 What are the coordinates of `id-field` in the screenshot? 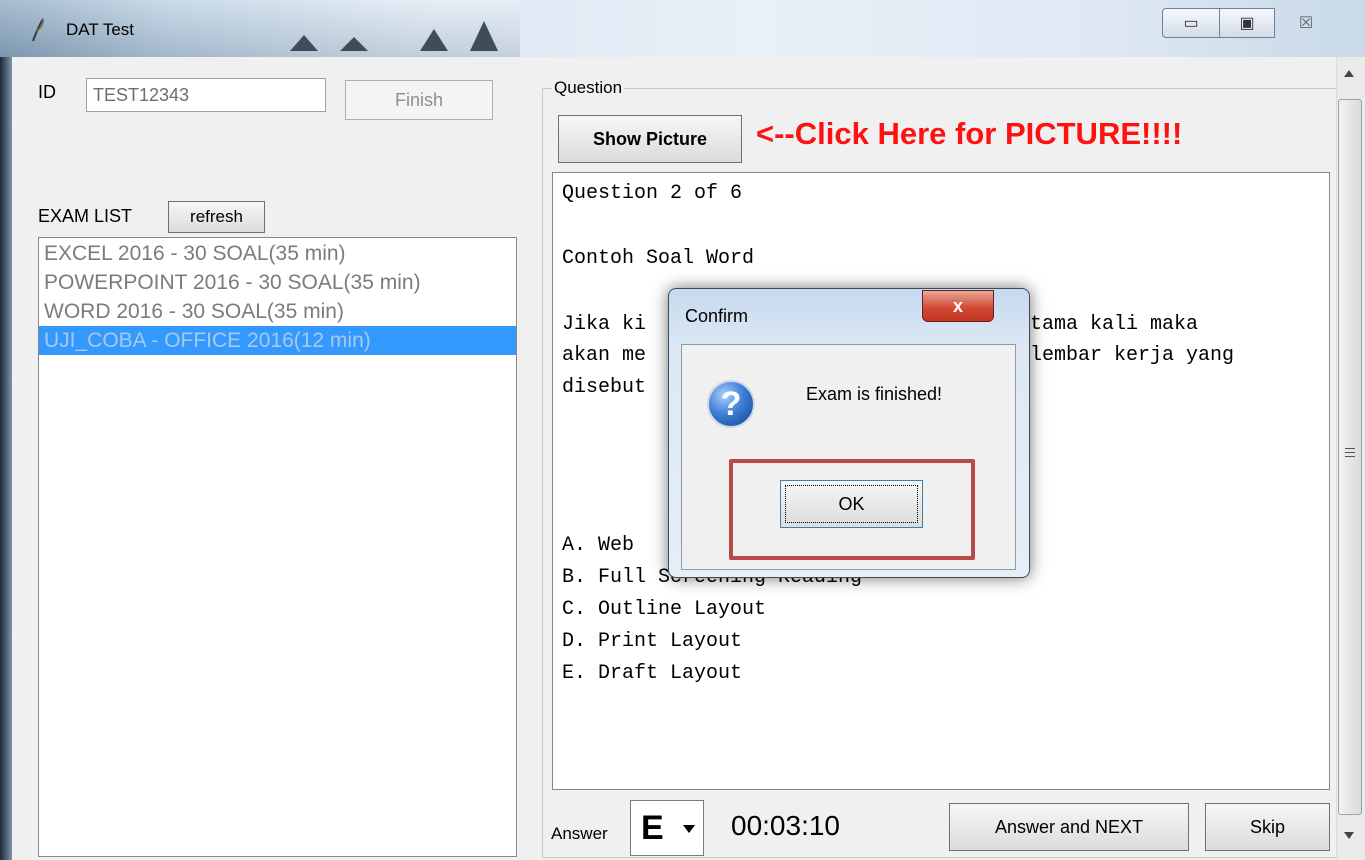 It's located at (206, 95).